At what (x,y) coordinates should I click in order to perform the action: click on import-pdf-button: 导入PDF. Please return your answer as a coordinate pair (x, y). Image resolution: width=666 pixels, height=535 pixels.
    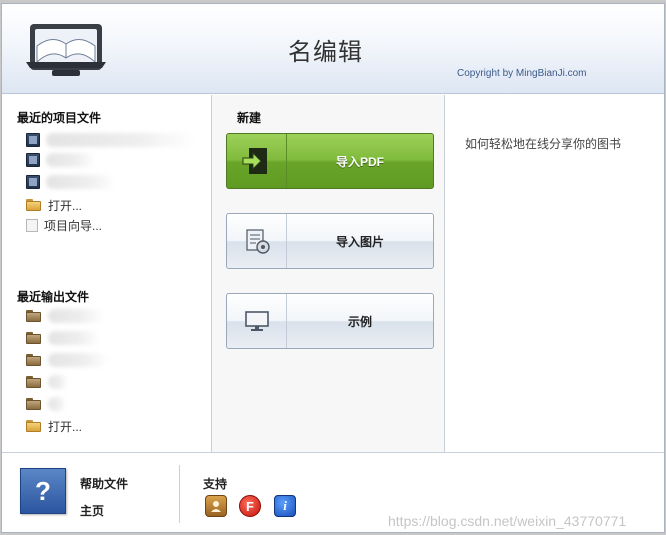
    Looking at the image, I should click on (330, 161).